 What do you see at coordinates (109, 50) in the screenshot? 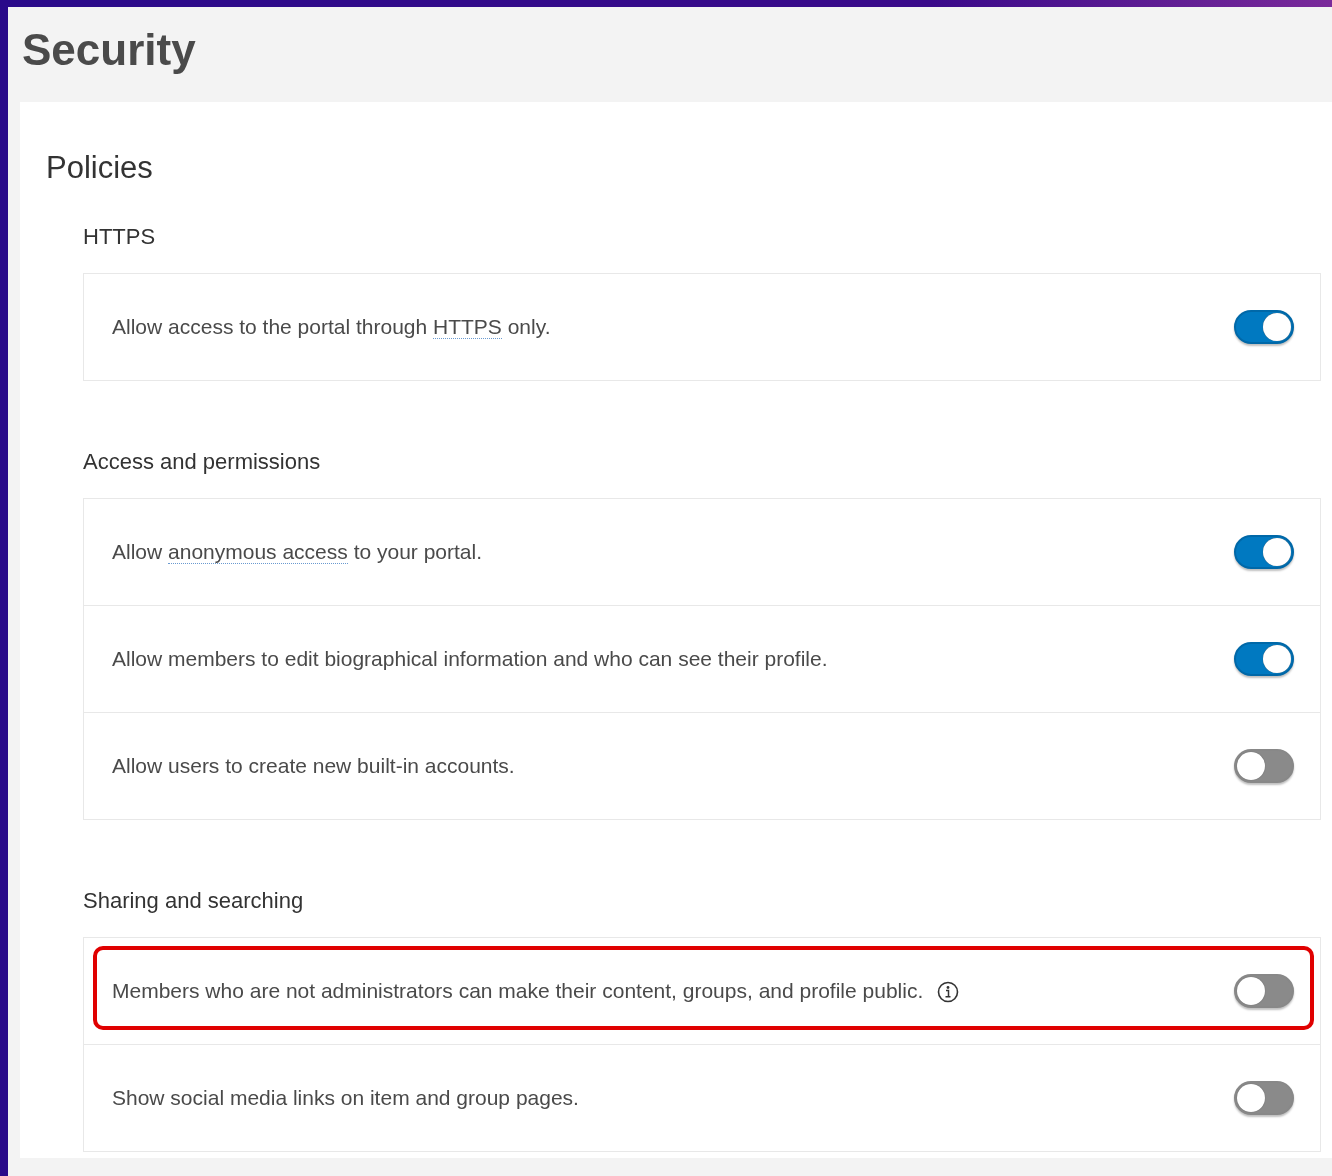
I see `page-title: Security` at bounding box center [109, 50].